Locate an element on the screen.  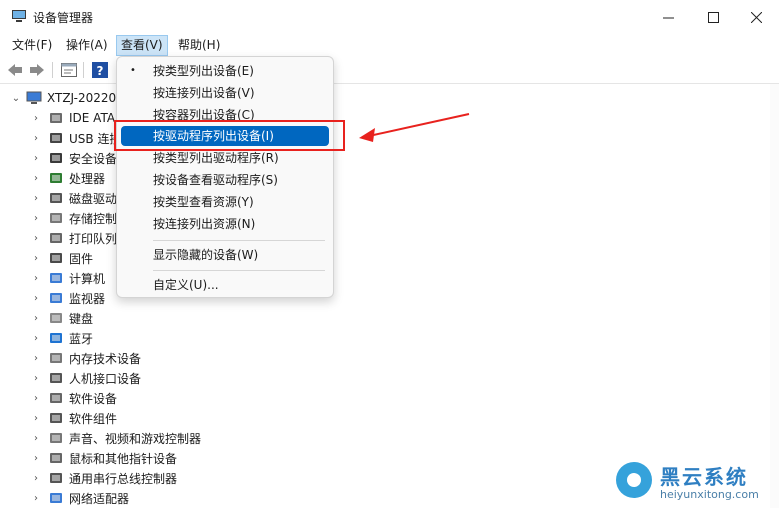
ide-ata-icon is located at coordinates (56, 118).